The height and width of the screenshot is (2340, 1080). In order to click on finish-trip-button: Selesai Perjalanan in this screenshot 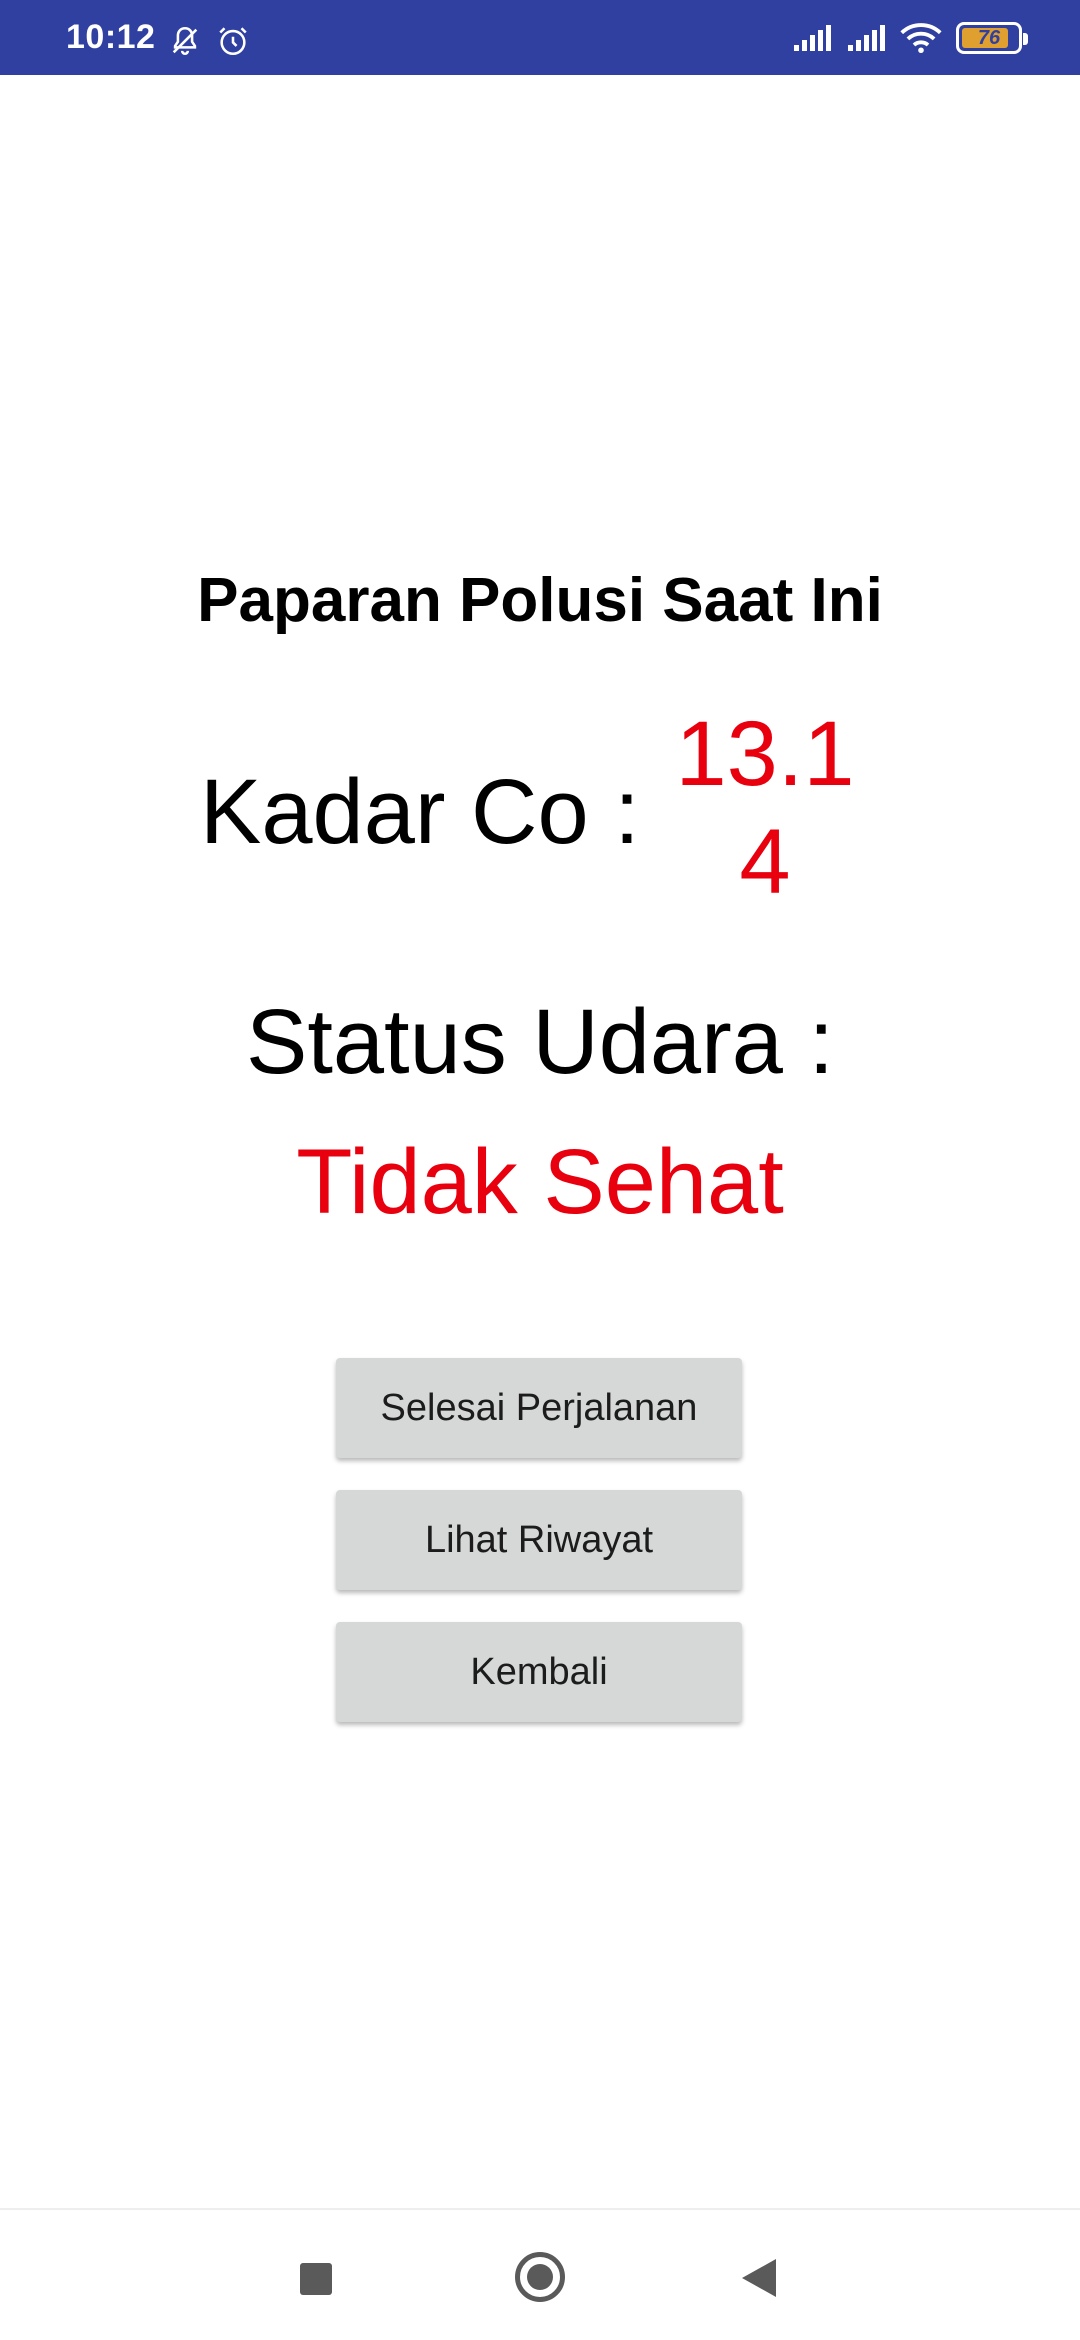, I will do `click(539, 1408)`.